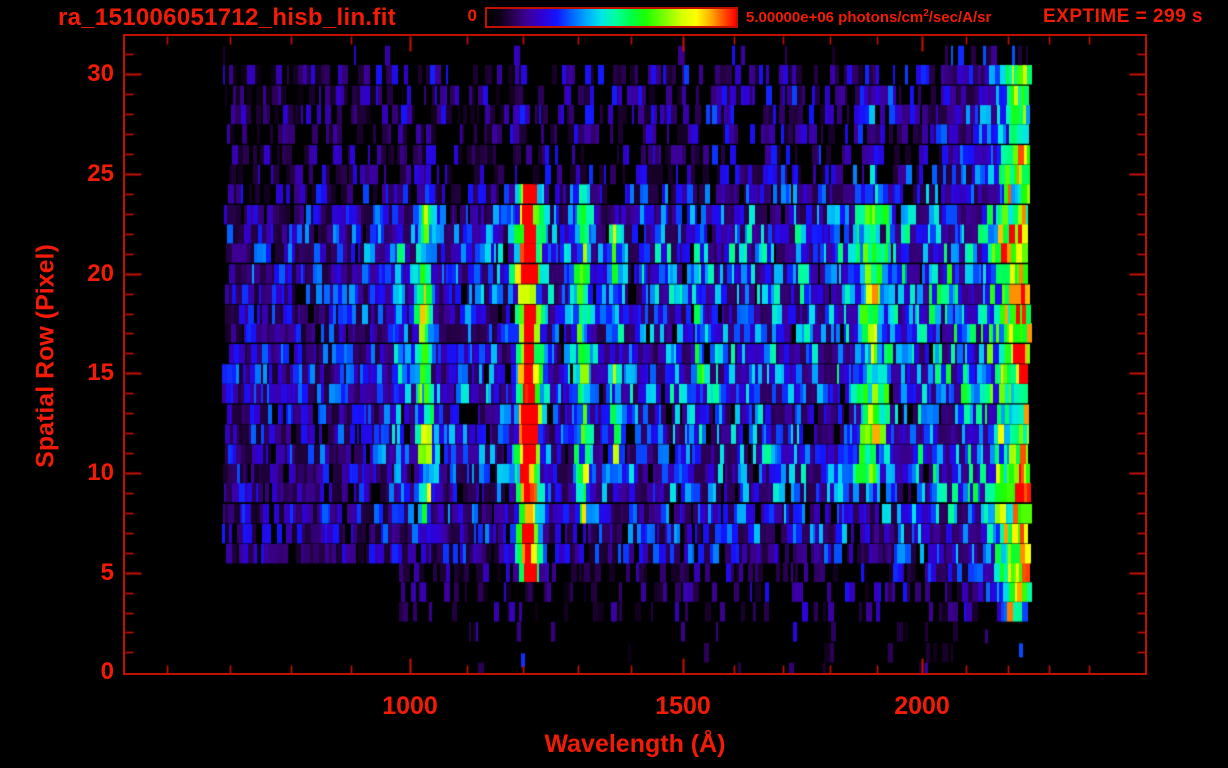  I want to click on y-tick-label: 15, so click(100, 372).